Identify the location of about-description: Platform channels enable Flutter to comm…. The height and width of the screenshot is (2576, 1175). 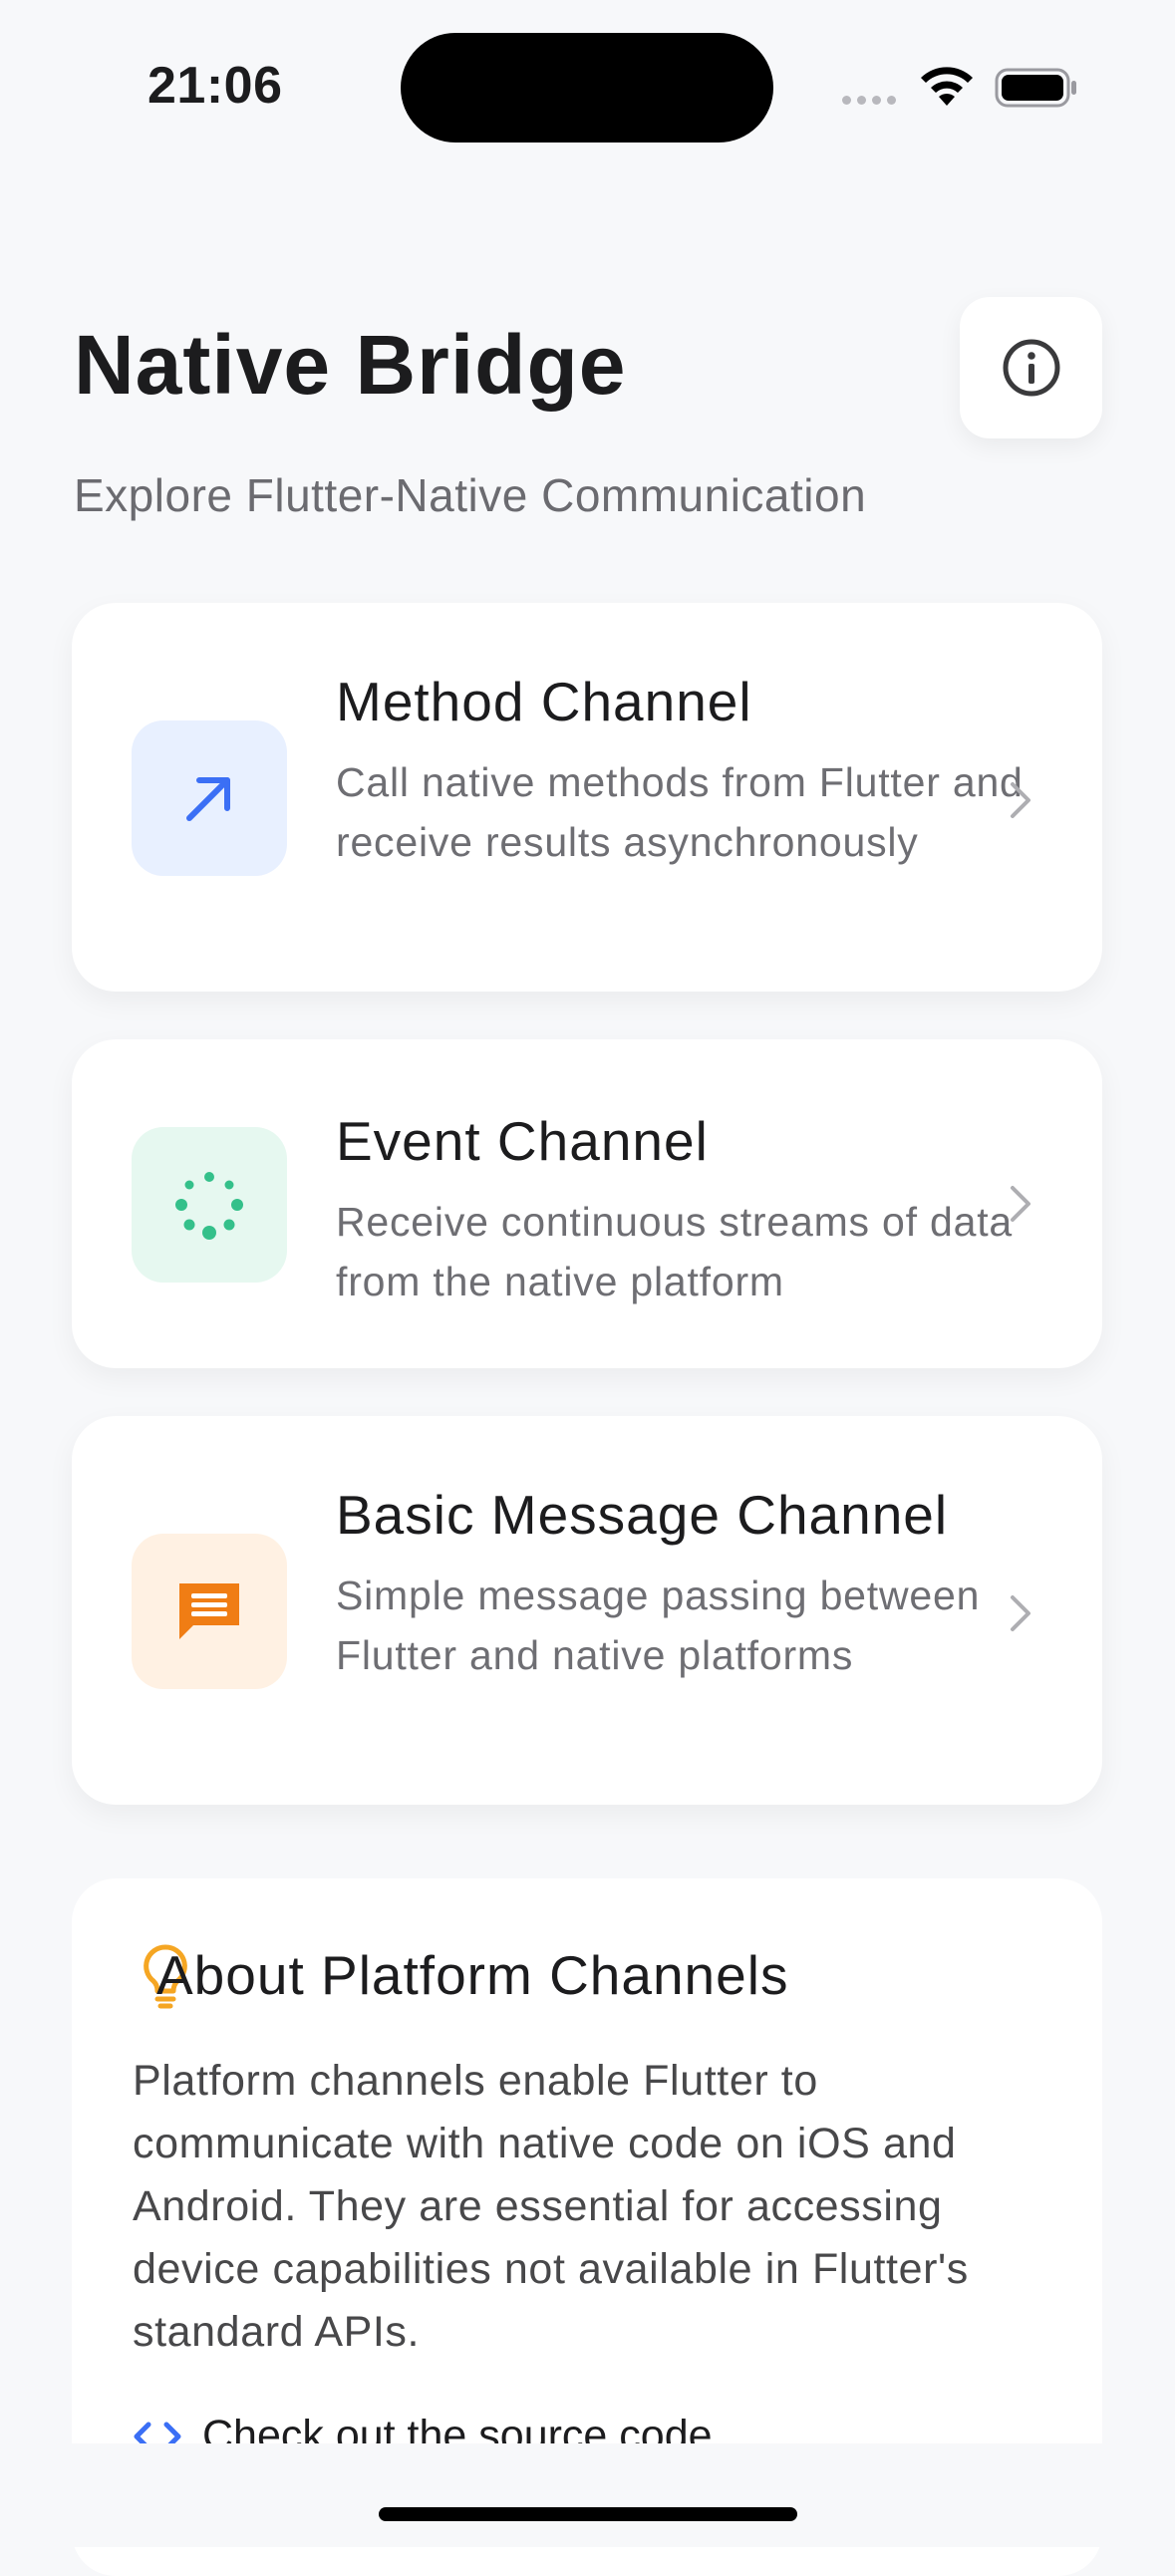
(551, 2206).